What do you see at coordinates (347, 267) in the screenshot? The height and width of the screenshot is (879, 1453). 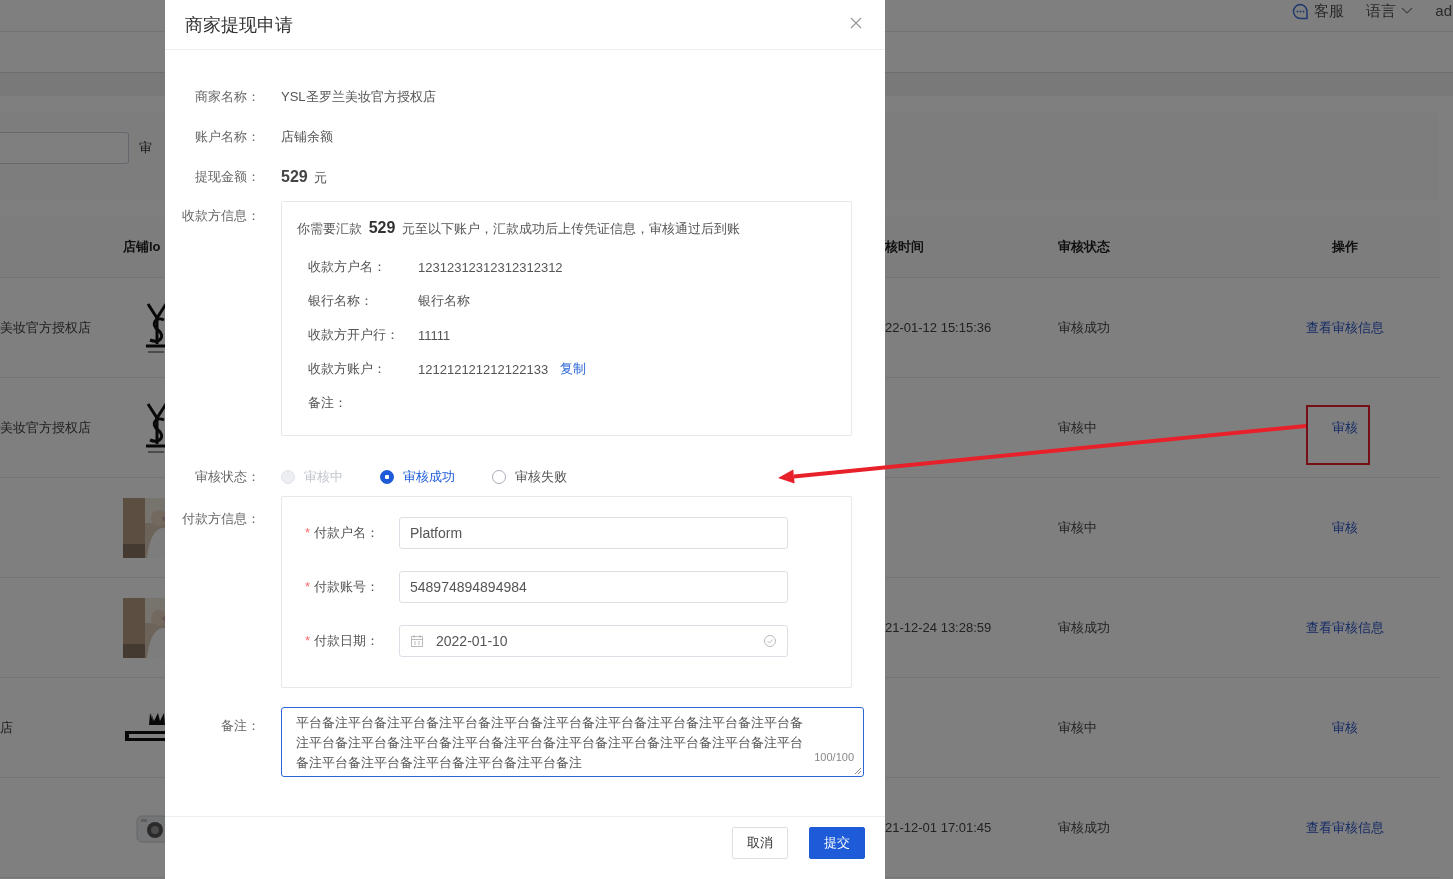 I see `info-label: 收款方户名：` at bounding box center [347, 267].